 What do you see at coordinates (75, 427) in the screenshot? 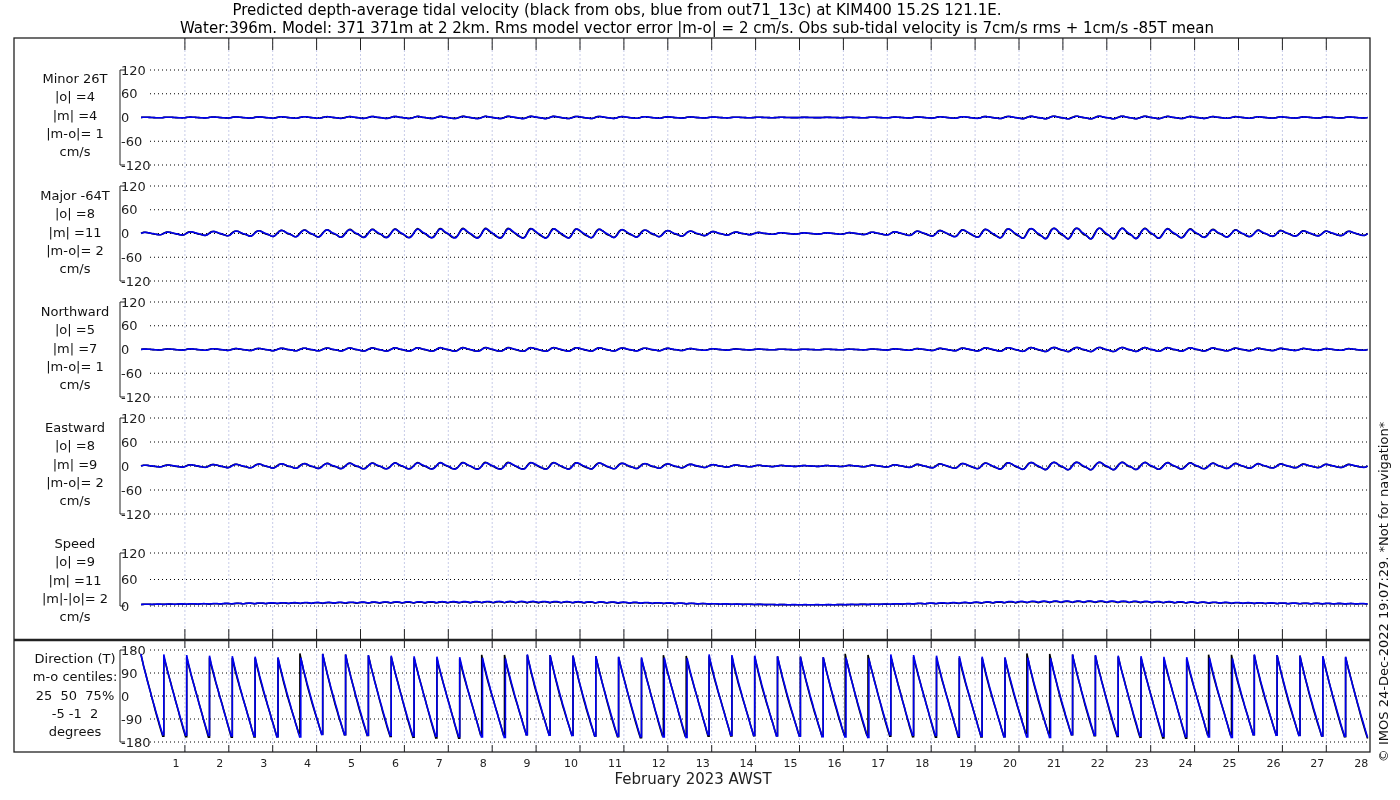
I see `panel-label: Eastward` at bounding box center [75, 427].